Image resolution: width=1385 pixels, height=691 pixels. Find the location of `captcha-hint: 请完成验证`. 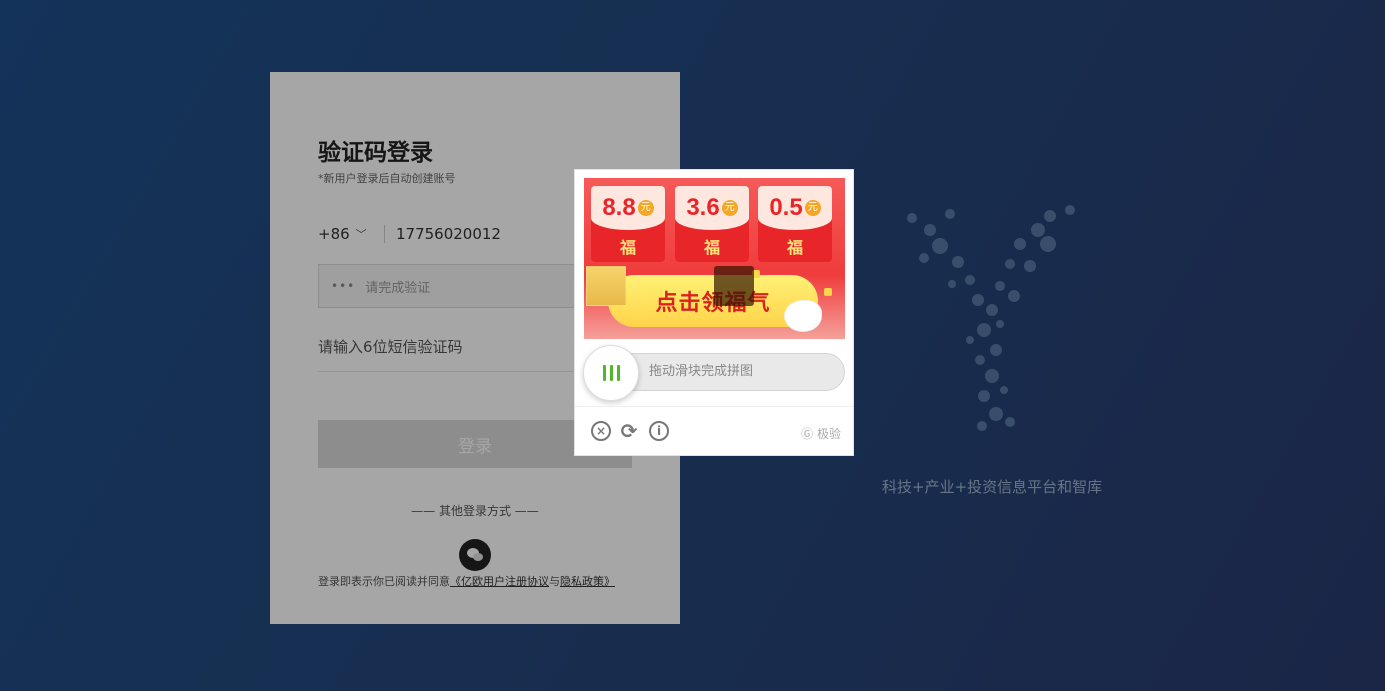

captcha-hint: 请完成验证 is located at coordinates (398, 288).